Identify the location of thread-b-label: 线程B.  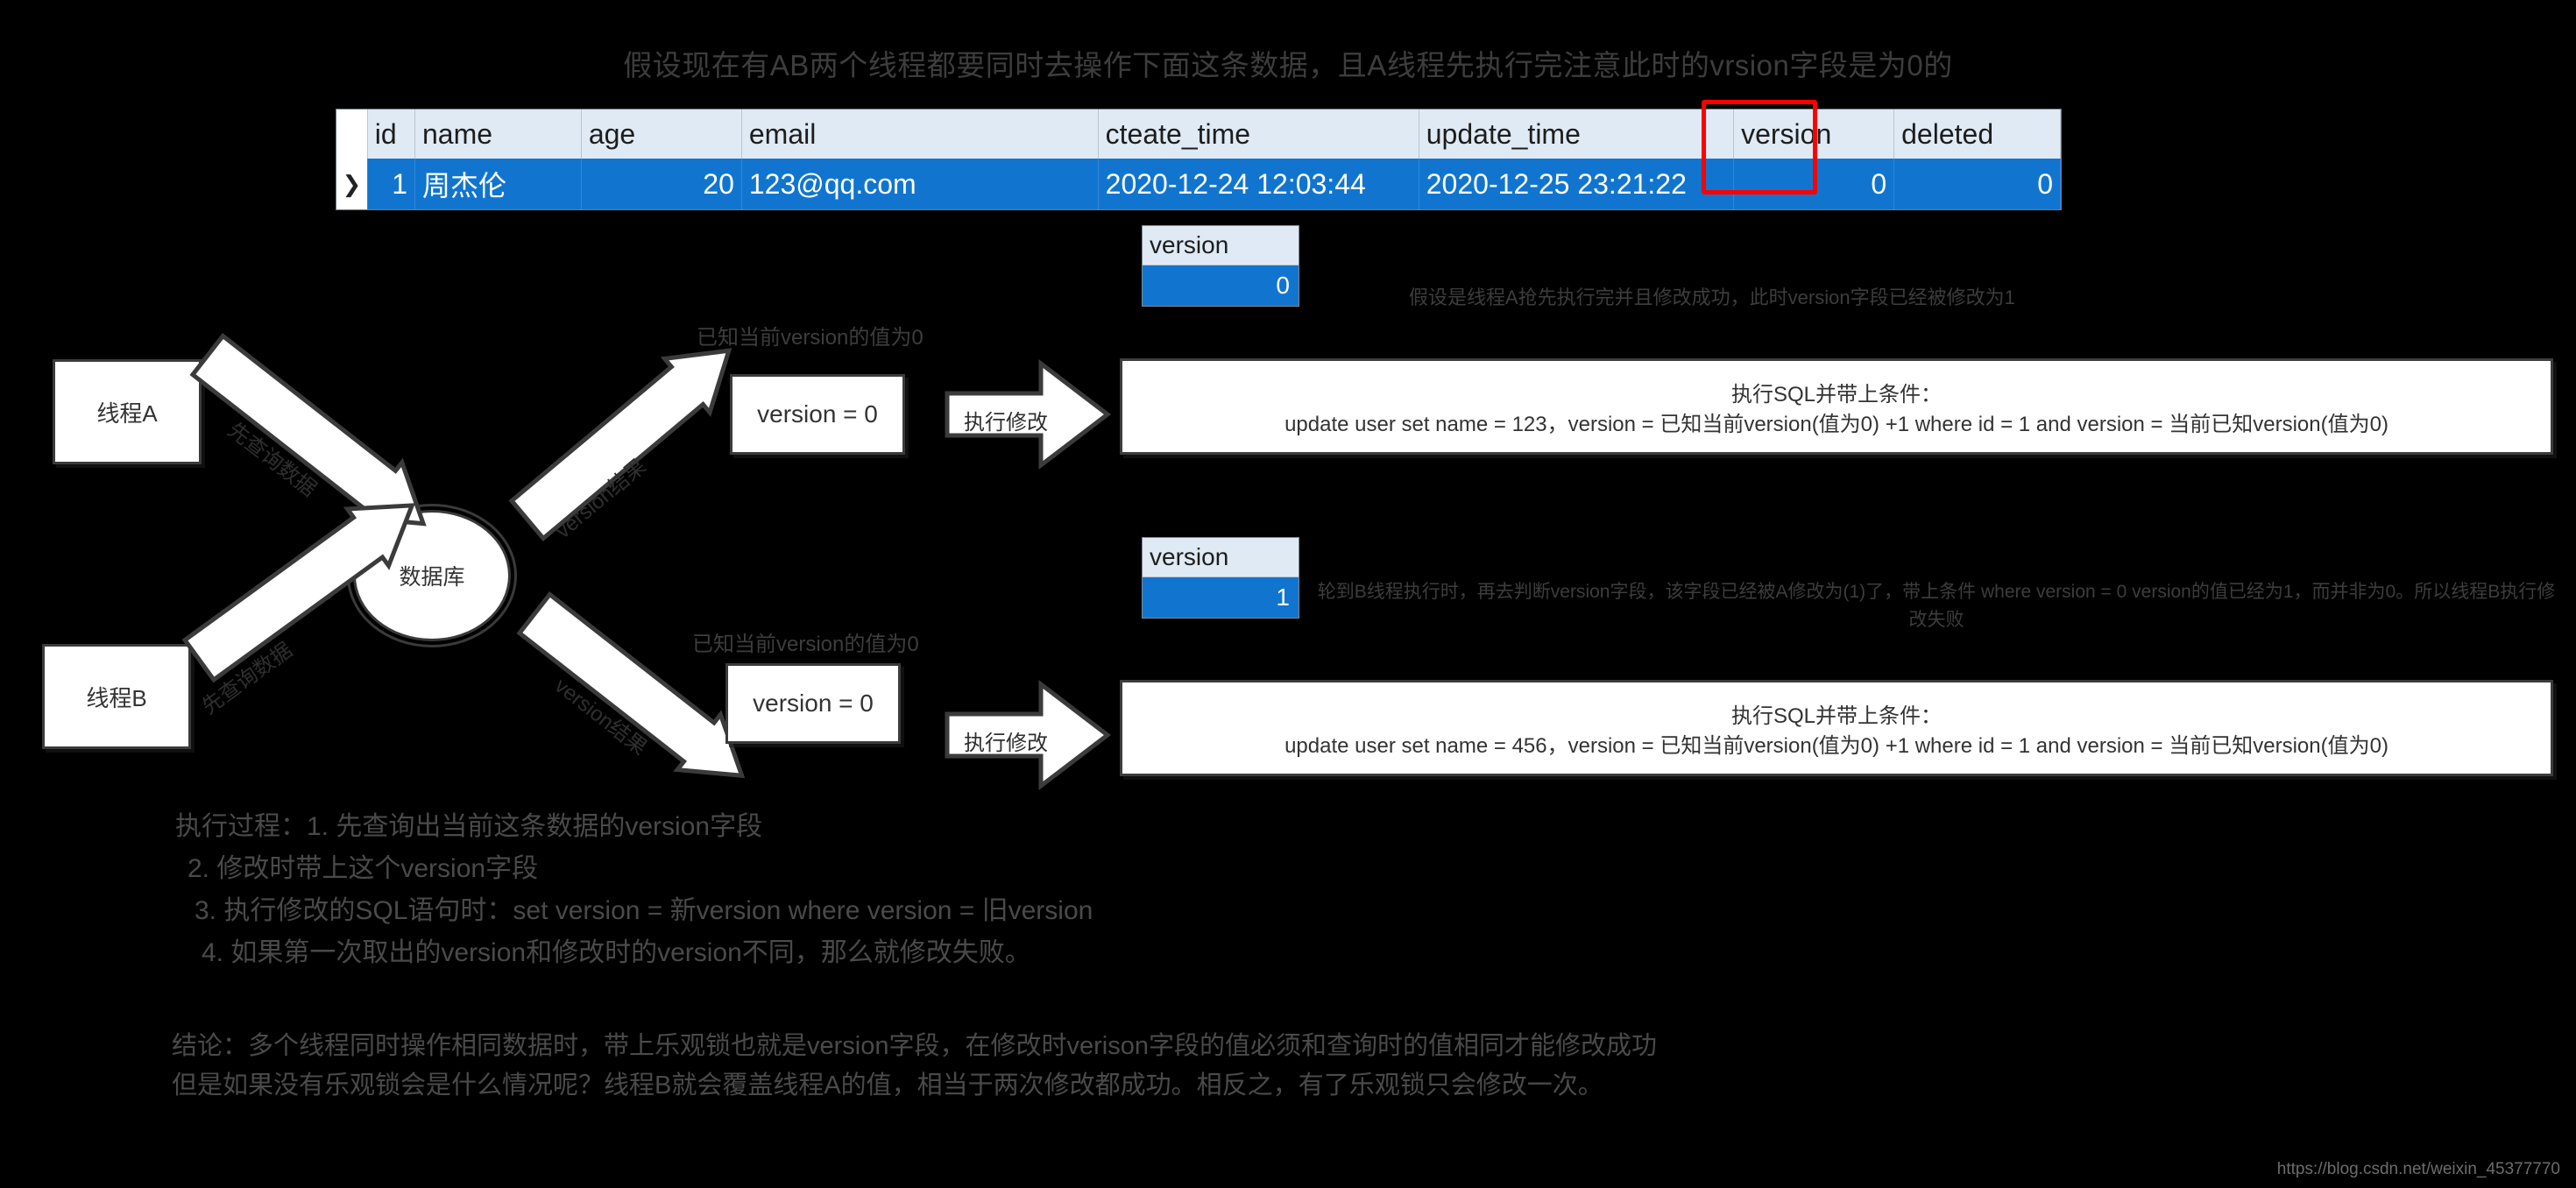
(116, 697).